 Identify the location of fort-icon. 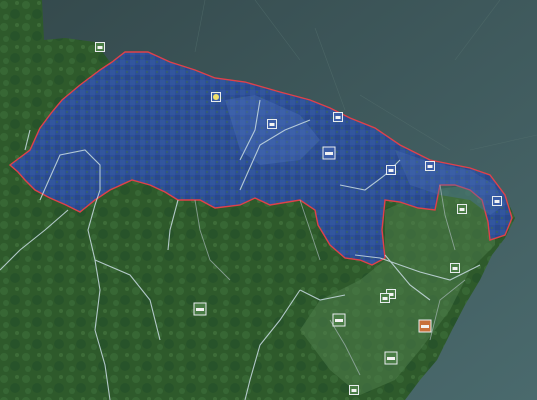
(216, 97).